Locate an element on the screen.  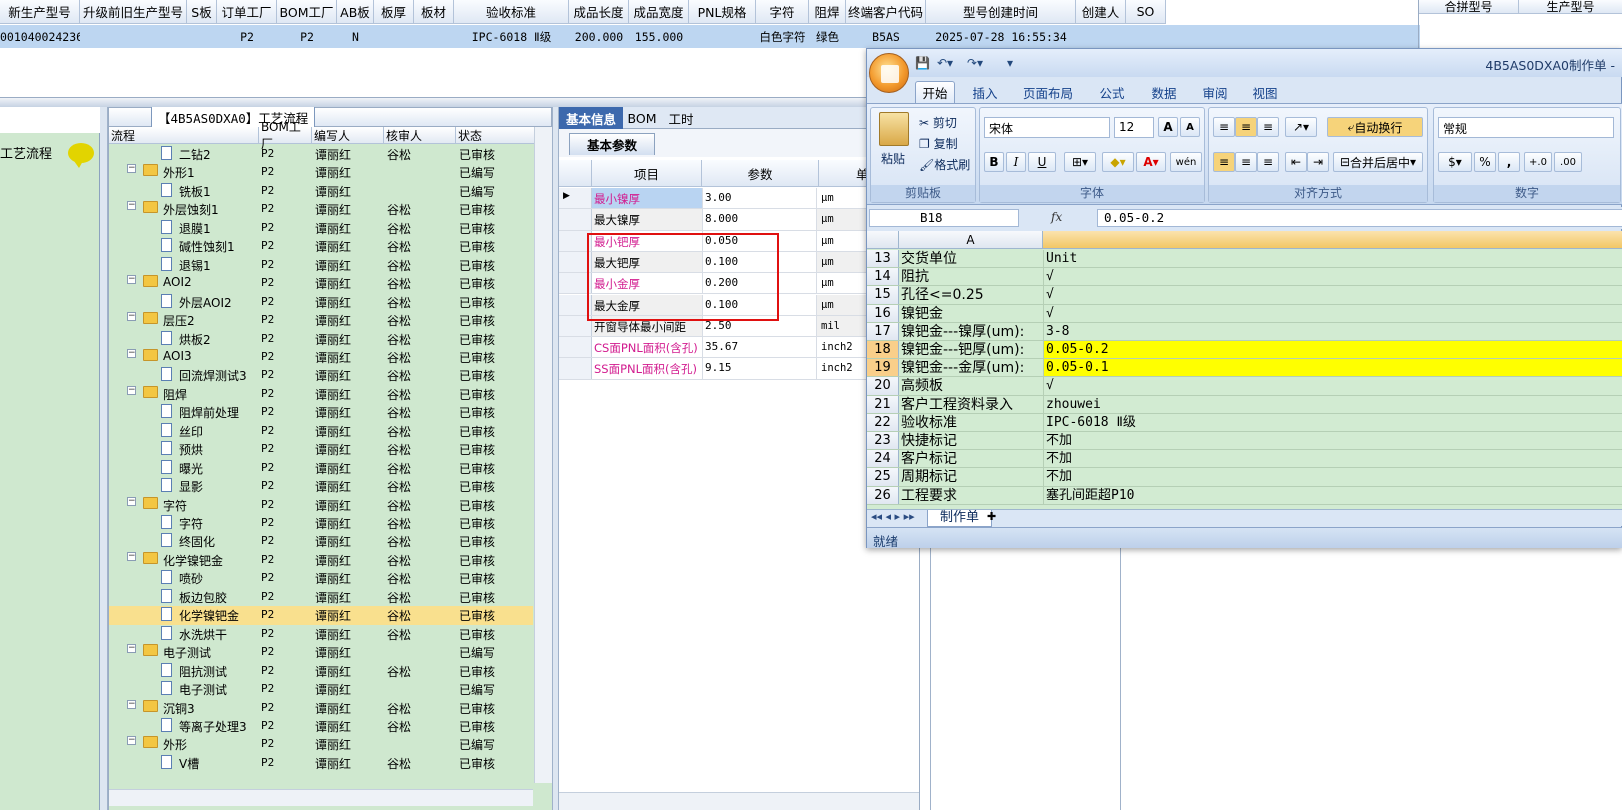
cell-end-customer-code: B5AS is located at coordinates (886, 36).